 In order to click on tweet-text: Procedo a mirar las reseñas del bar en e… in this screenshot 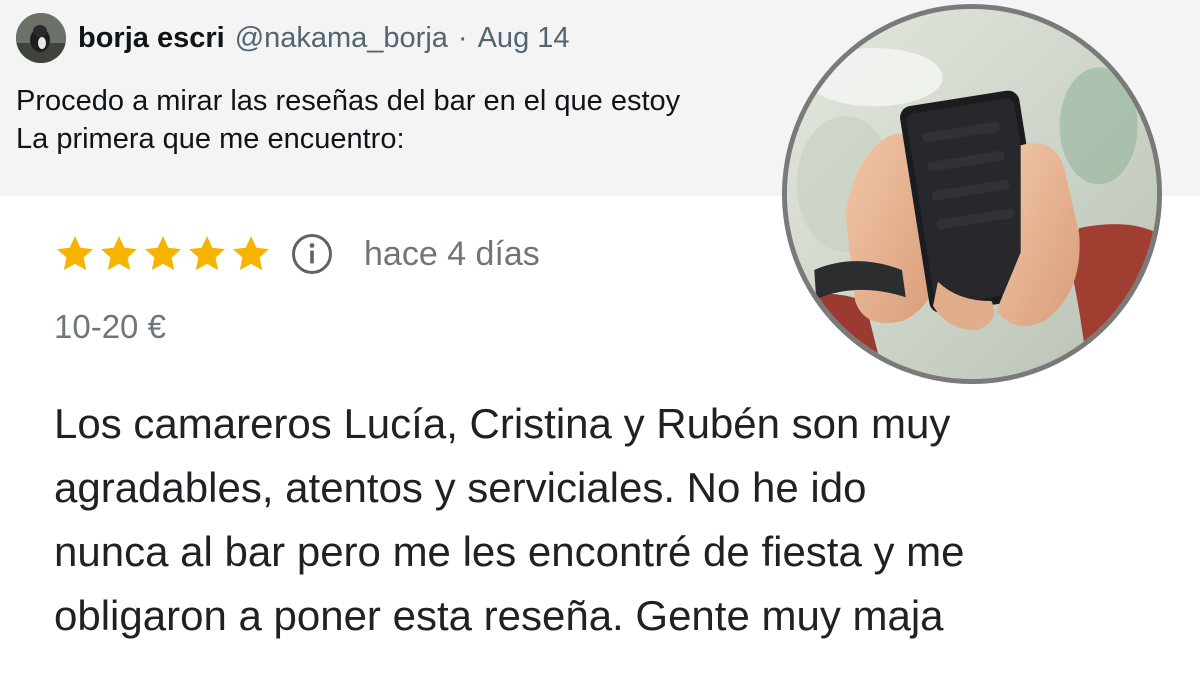, I will do `click(406, 120)`.